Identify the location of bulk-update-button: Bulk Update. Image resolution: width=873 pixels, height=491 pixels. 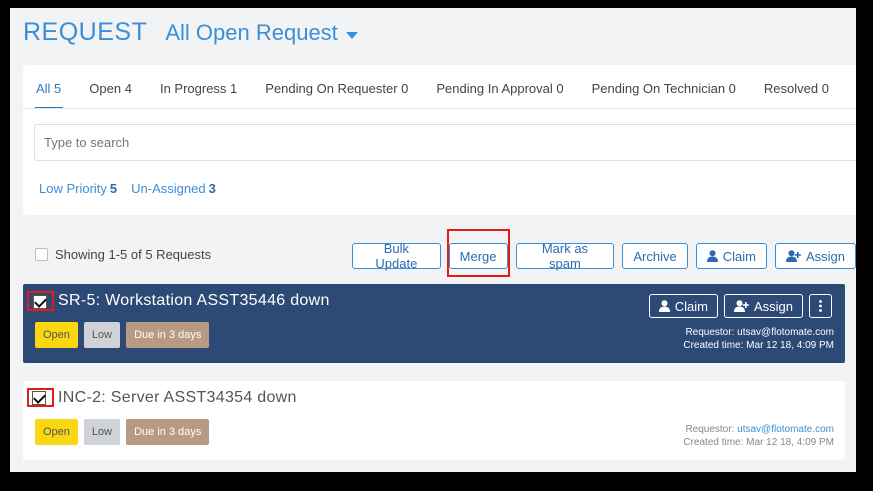
(396, 256).